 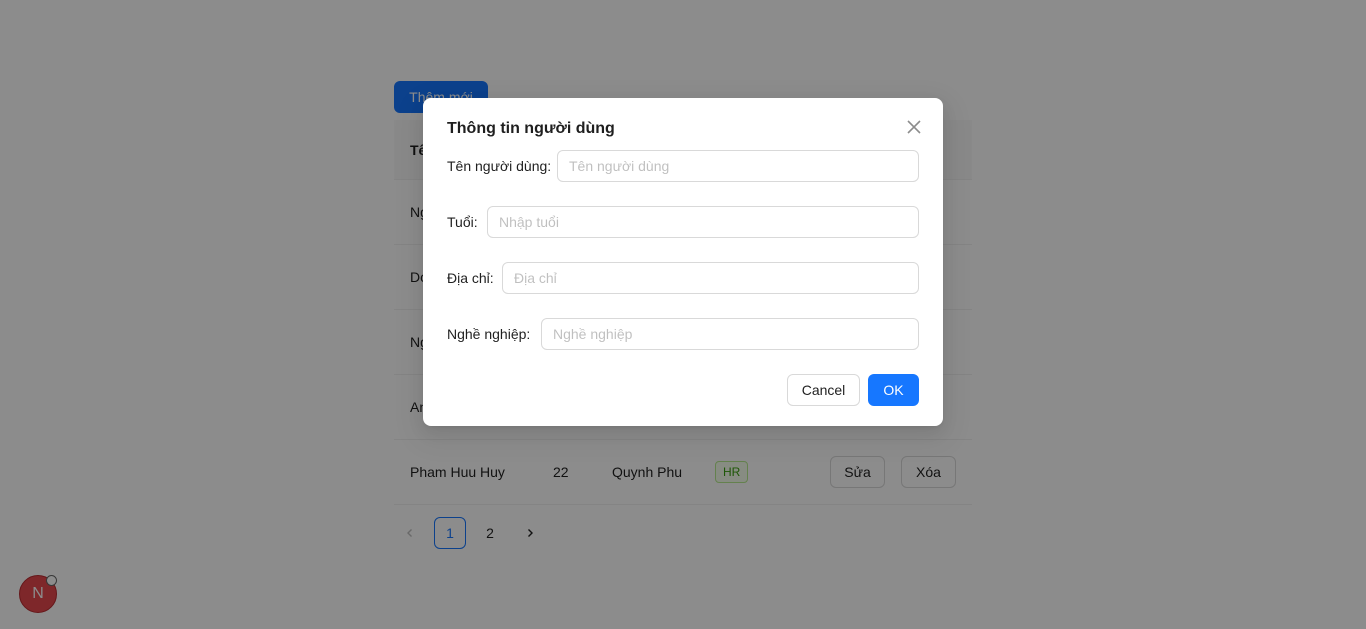 What do you see at coordinates (499, 166) in the screenshot?
I see `username-label: Tên người dùng:` at bounding box center [499, 166].